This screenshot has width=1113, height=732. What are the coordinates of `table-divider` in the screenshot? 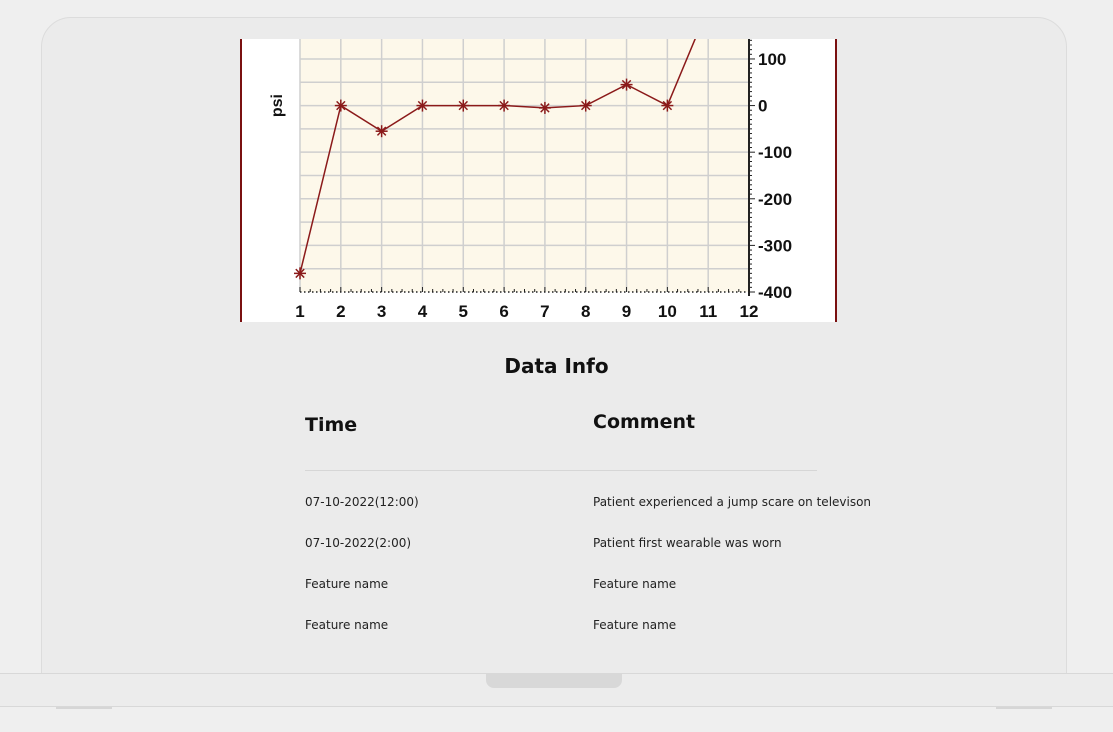 It's located at (561, 470).